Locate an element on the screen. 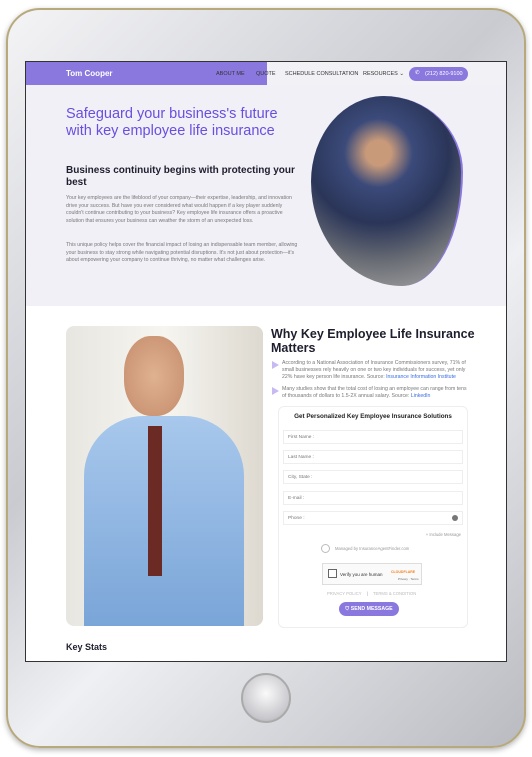 Image resolution: width=532 pixels, height=757 pixels. include-message-link: + Include Message is located at coordinates (443, 534).